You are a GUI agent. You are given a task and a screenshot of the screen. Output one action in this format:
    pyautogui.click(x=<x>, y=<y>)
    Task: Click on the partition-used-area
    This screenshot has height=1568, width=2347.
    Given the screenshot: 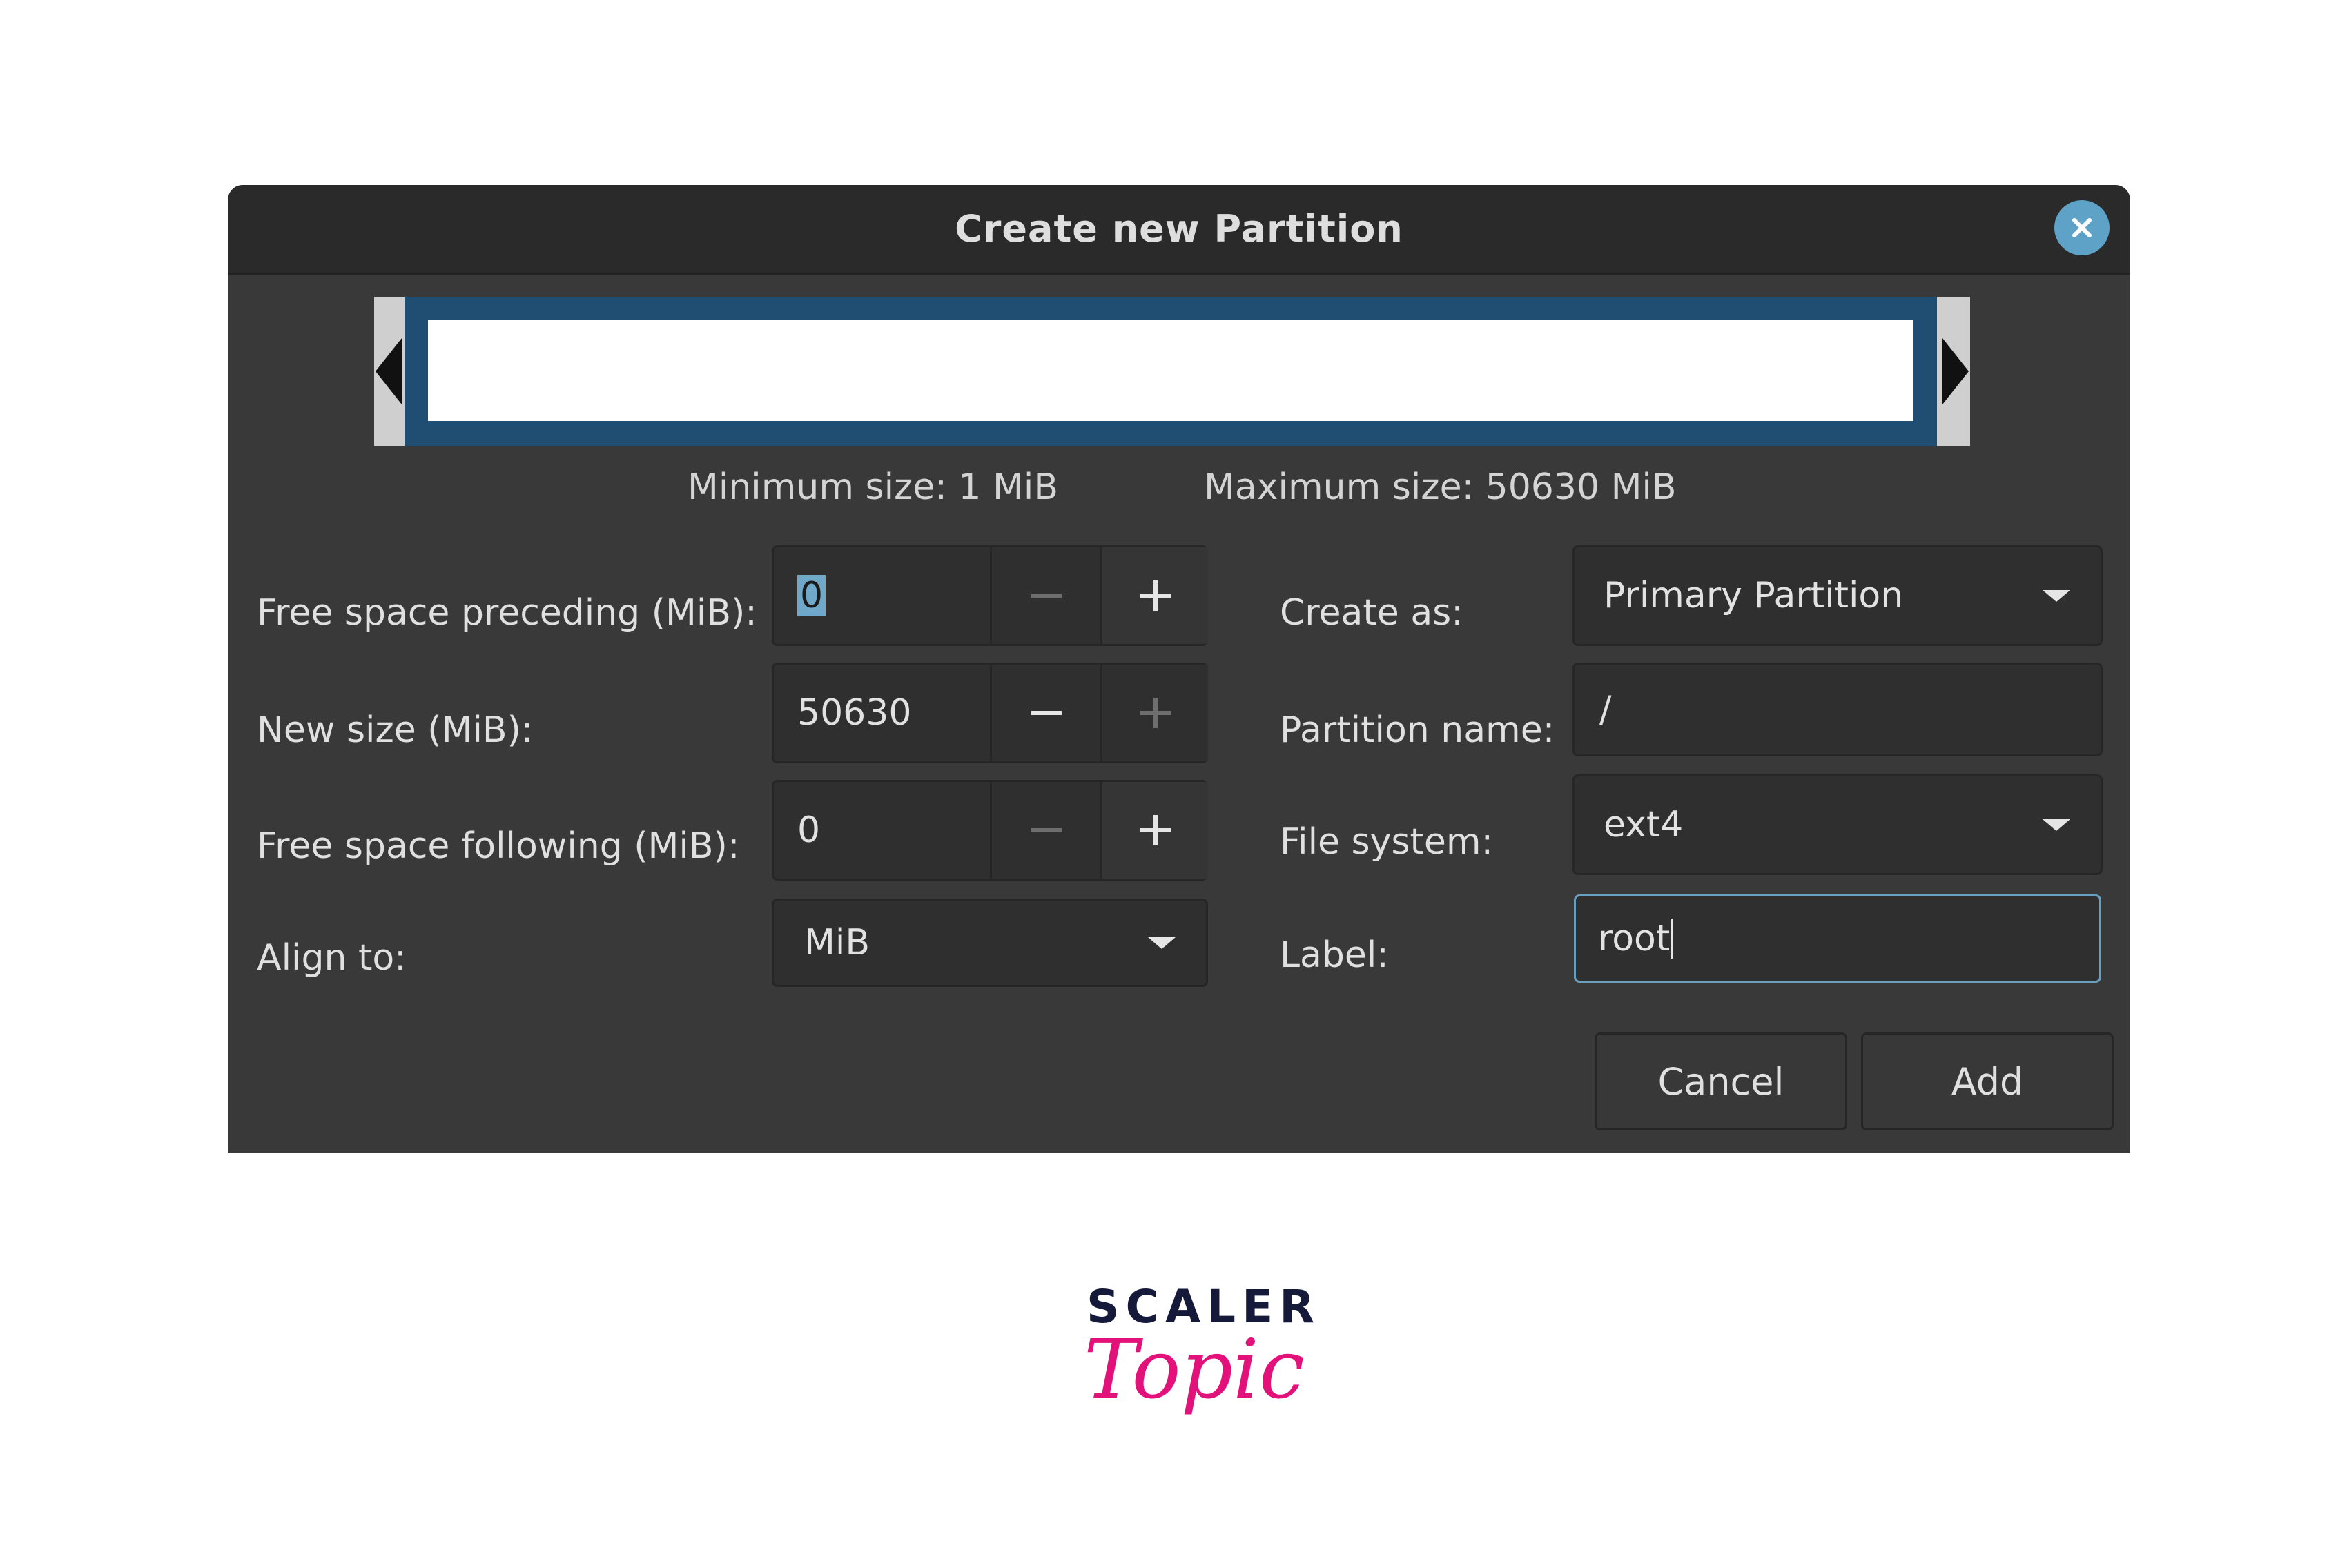 What is the action you would take?
    pyautogui.click(x=1170, y=370)
    